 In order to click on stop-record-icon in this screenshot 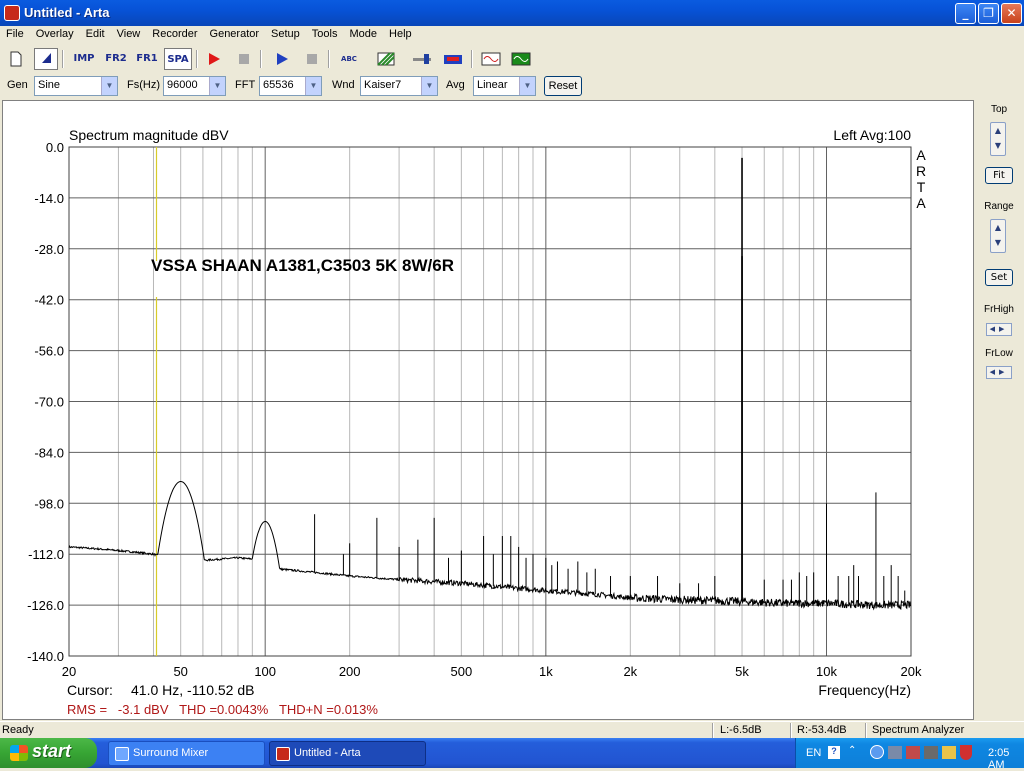, I will do `click(244, 59)`.